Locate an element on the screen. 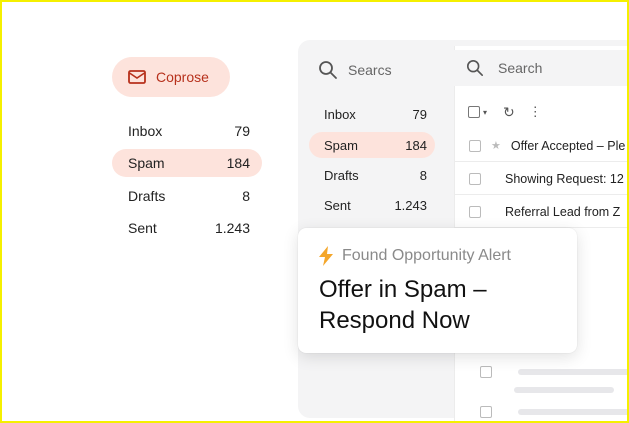  left-nav-item-inbox: Inbox 79 is located at coordinates (187, 131).